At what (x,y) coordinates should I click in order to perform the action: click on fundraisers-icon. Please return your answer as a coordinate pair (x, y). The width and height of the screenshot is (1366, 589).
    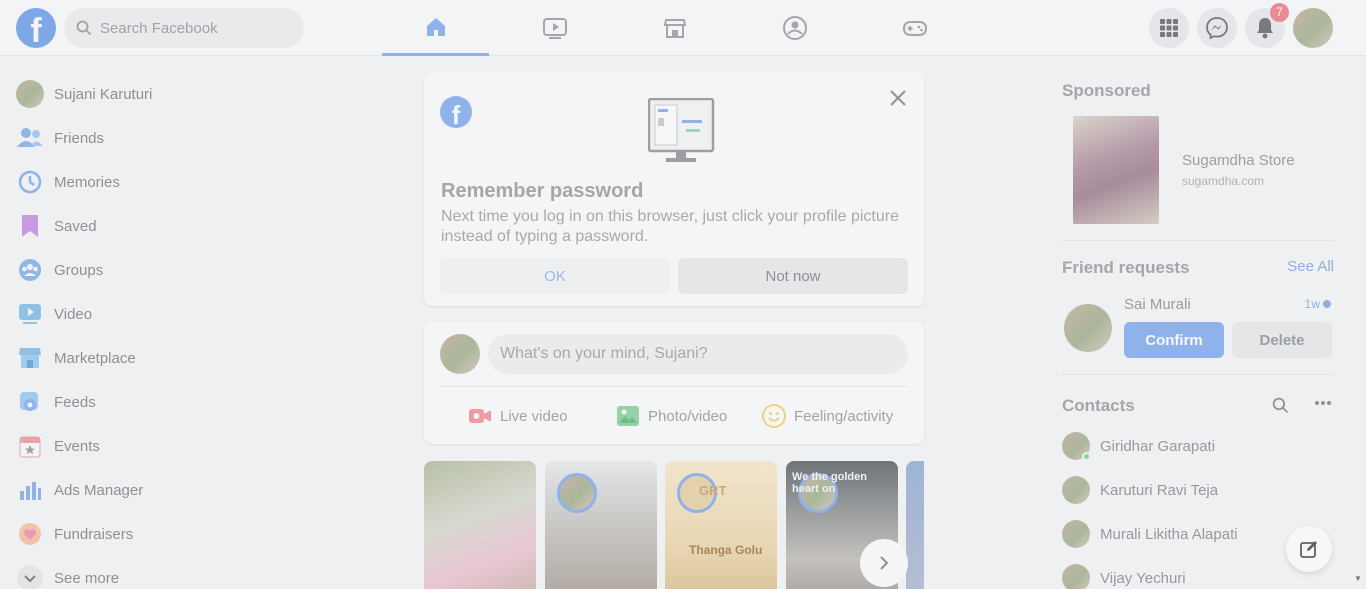
    Looking at the image, I should click on (30, 534).